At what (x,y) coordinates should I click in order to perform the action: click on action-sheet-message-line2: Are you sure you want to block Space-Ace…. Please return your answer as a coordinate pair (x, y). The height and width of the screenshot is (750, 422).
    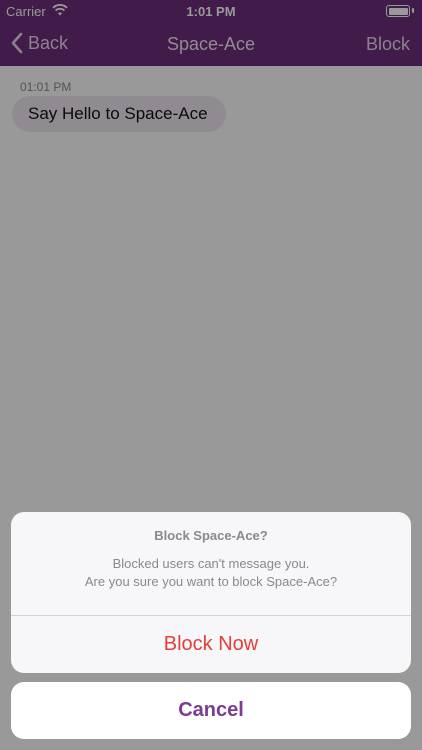
    Looking at the image, I should click on (211, 581).